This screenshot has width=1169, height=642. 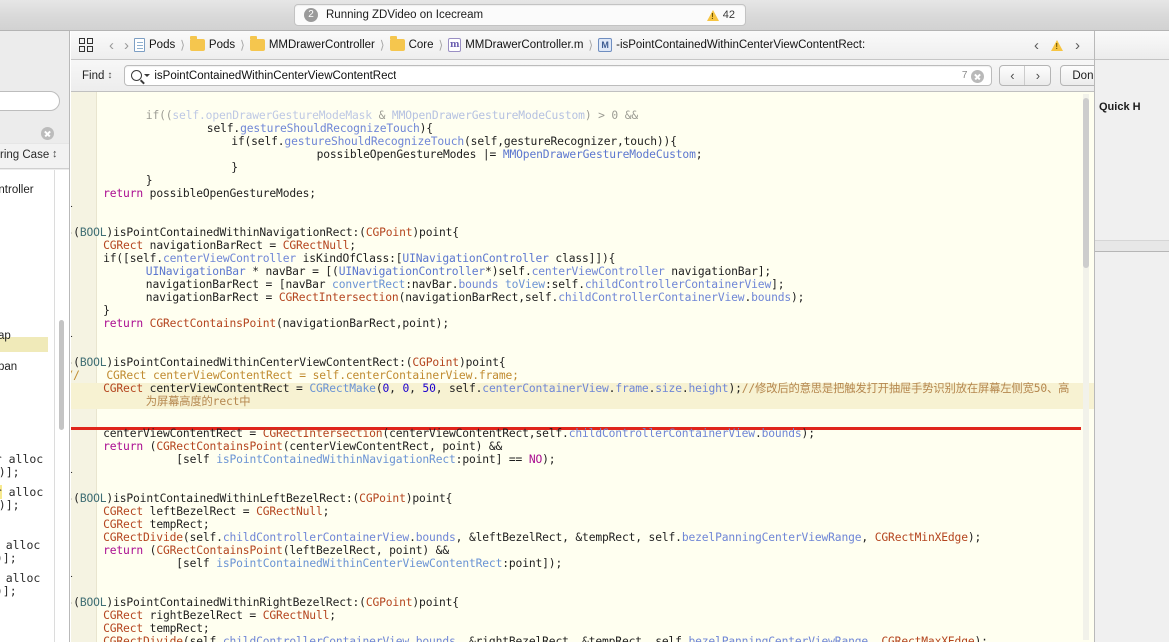 What do you see at coordinates (374, 141) in the screenshot?
I see `code-token: gestureShouldRecognizeTouch` at bounding box center [374, 141].